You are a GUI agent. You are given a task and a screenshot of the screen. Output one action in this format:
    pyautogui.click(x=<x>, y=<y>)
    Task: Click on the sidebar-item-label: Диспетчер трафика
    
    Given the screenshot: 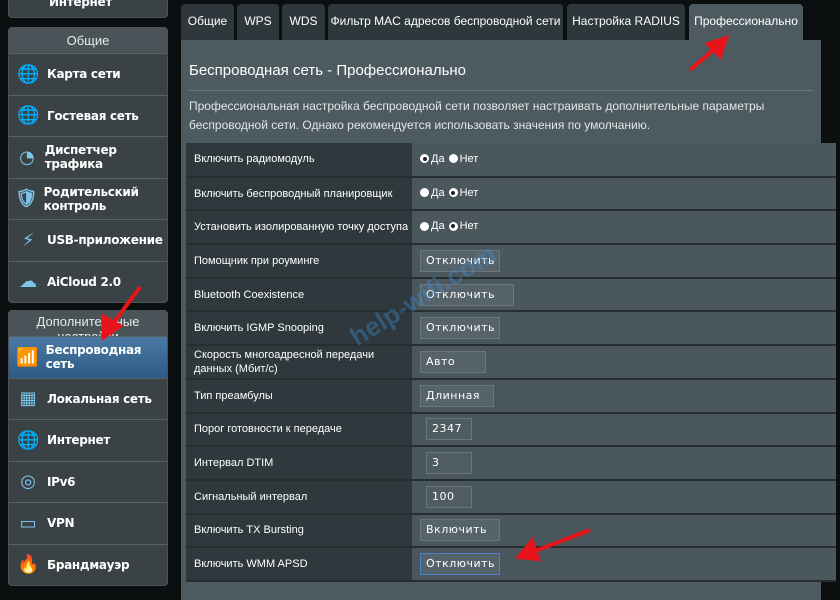 What is the action you would take?
    pyautogui.click(x=80, y=157)
    